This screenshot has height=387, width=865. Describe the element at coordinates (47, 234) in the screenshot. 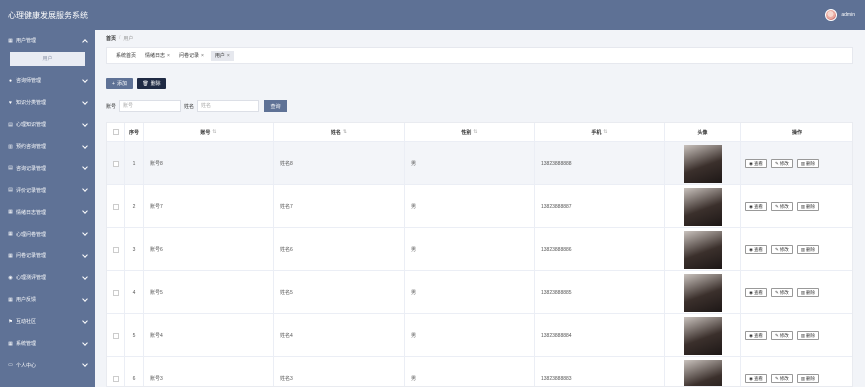

I see `sidebar-item: ▦ 心理问卷管理` at that location.